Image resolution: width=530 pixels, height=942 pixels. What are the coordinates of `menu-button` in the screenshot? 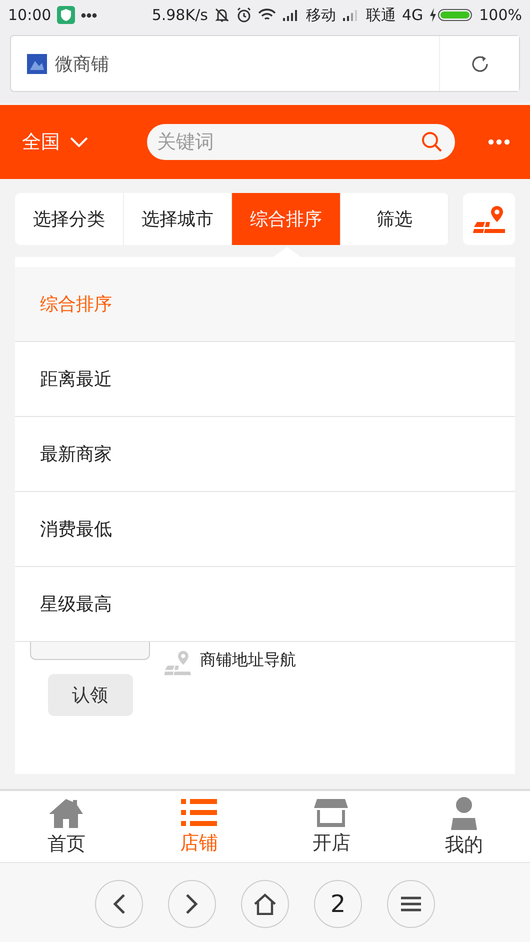 It's located at (411, 904).